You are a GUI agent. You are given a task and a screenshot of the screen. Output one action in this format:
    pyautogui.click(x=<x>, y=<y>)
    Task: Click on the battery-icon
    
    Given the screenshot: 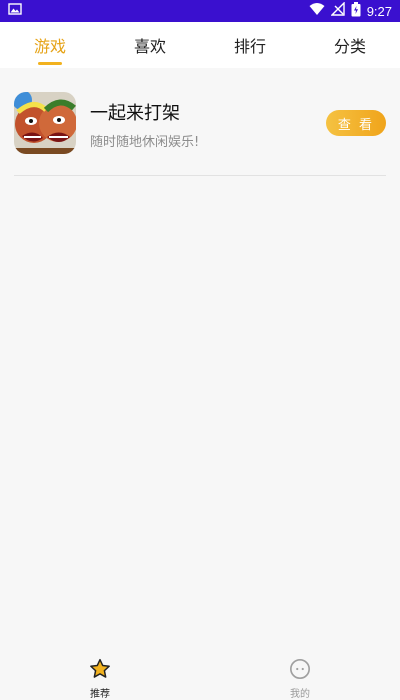 What is the action you would take?
    pyautogui.click(x=356, y=11)
    